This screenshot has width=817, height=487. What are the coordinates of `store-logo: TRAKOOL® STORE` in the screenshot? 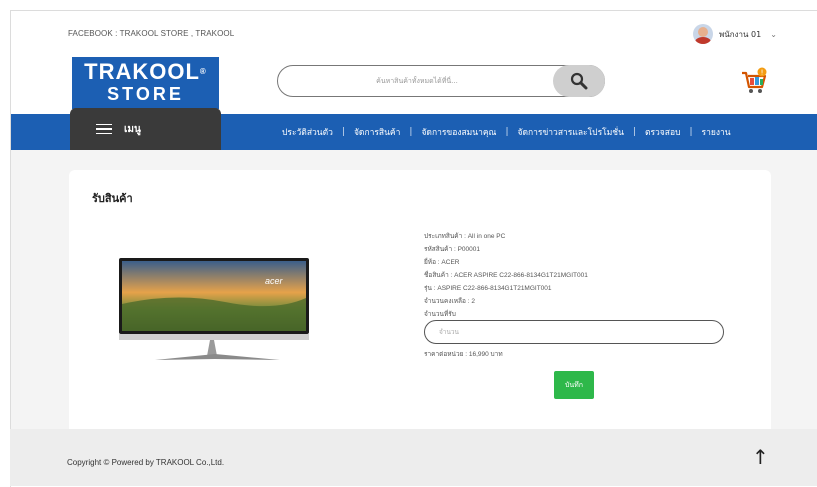 It's located at (145, 83).